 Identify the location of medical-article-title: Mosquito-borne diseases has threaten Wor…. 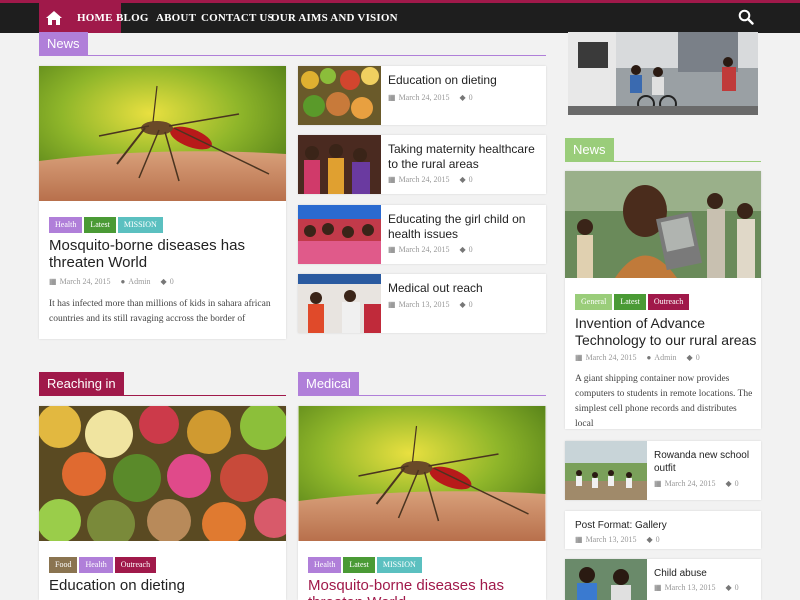
(408, 588).